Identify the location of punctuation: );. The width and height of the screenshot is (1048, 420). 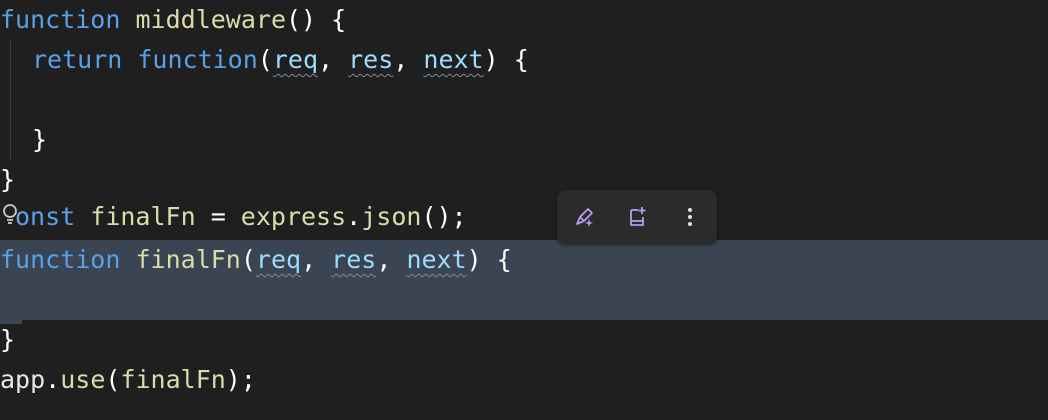
(240, 379).